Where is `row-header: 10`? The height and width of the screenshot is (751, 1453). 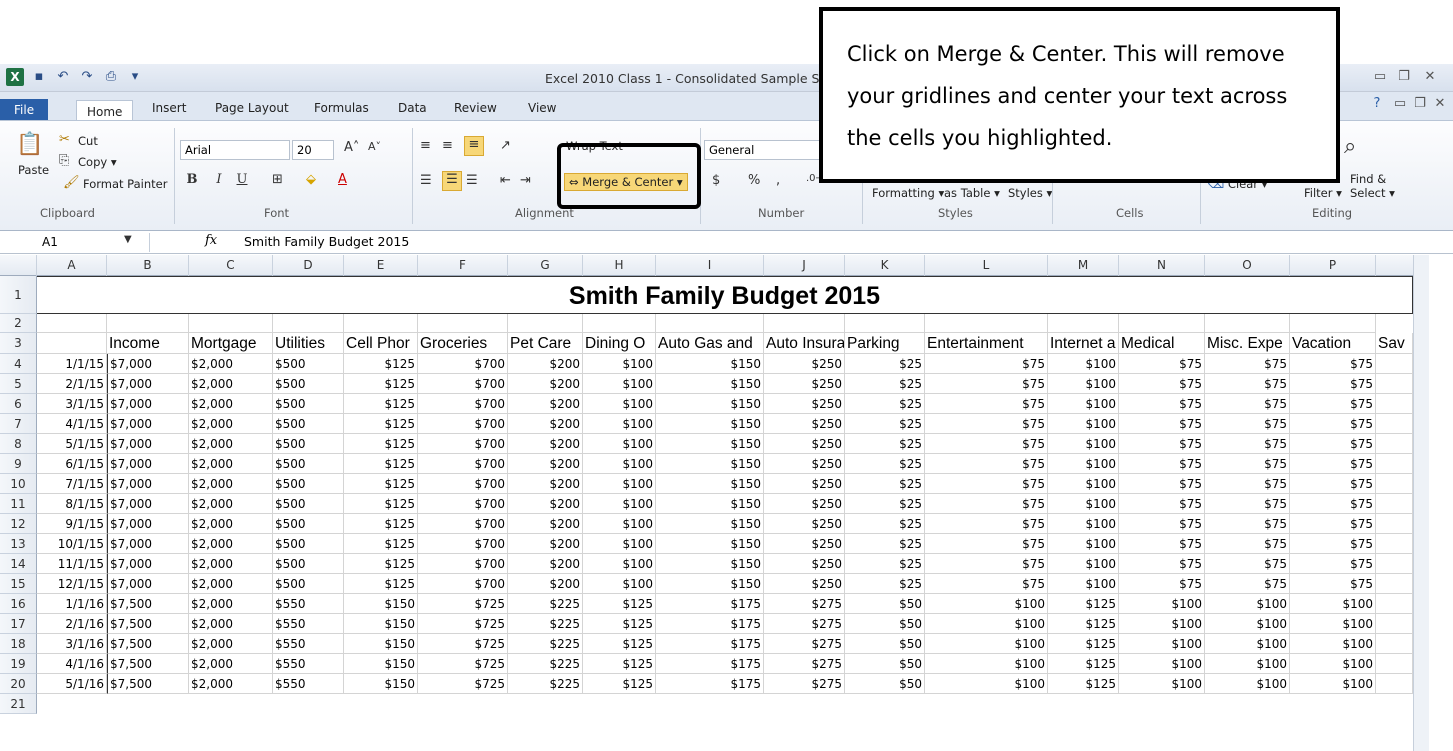
row-header: 10 is located at coordinates (18, 484).